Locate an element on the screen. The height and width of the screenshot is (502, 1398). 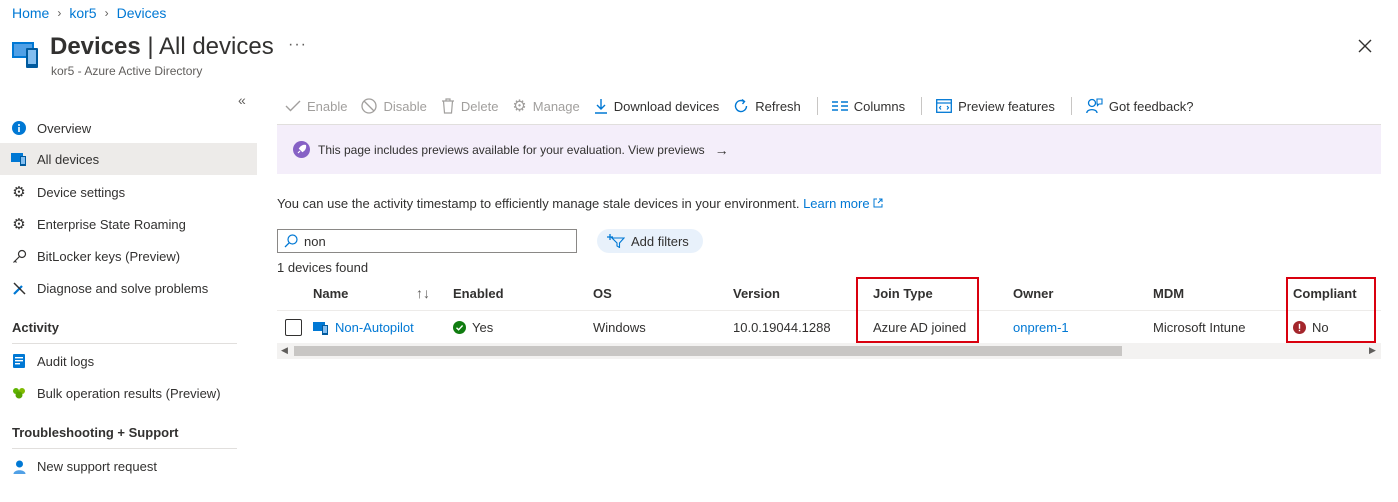
check-circle-icon is located at coordinates (459, 327).